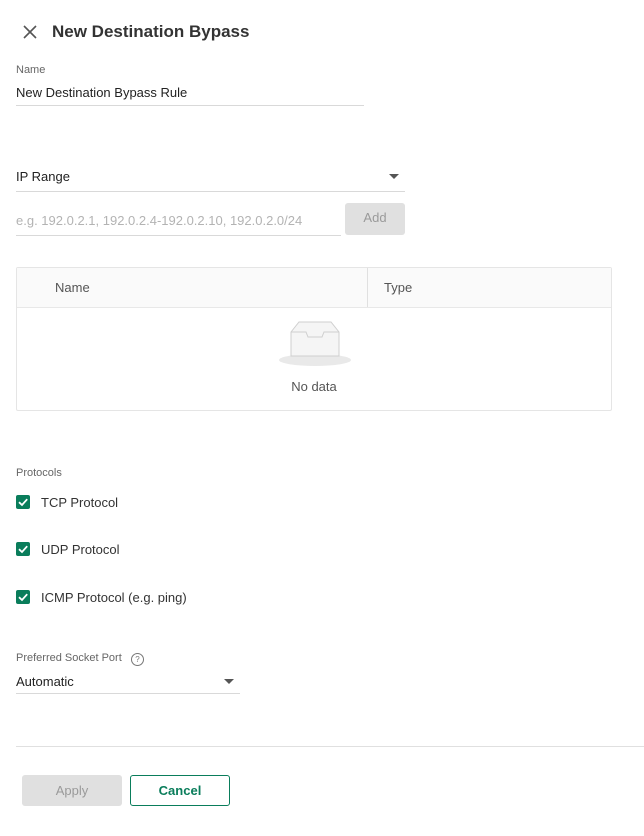 The width and height of the screenshot is (644, 836). What do you see at coordinates (151, 31) in the screenshot?
I see `dialog-title: New Destination Bypass` at bounding box center [151, 31].